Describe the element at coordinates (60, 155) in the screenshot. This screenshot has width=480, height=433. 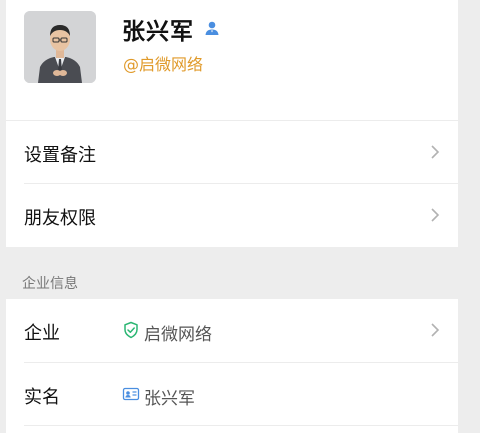
I see `set-remark-label: 设置备注` at that location.